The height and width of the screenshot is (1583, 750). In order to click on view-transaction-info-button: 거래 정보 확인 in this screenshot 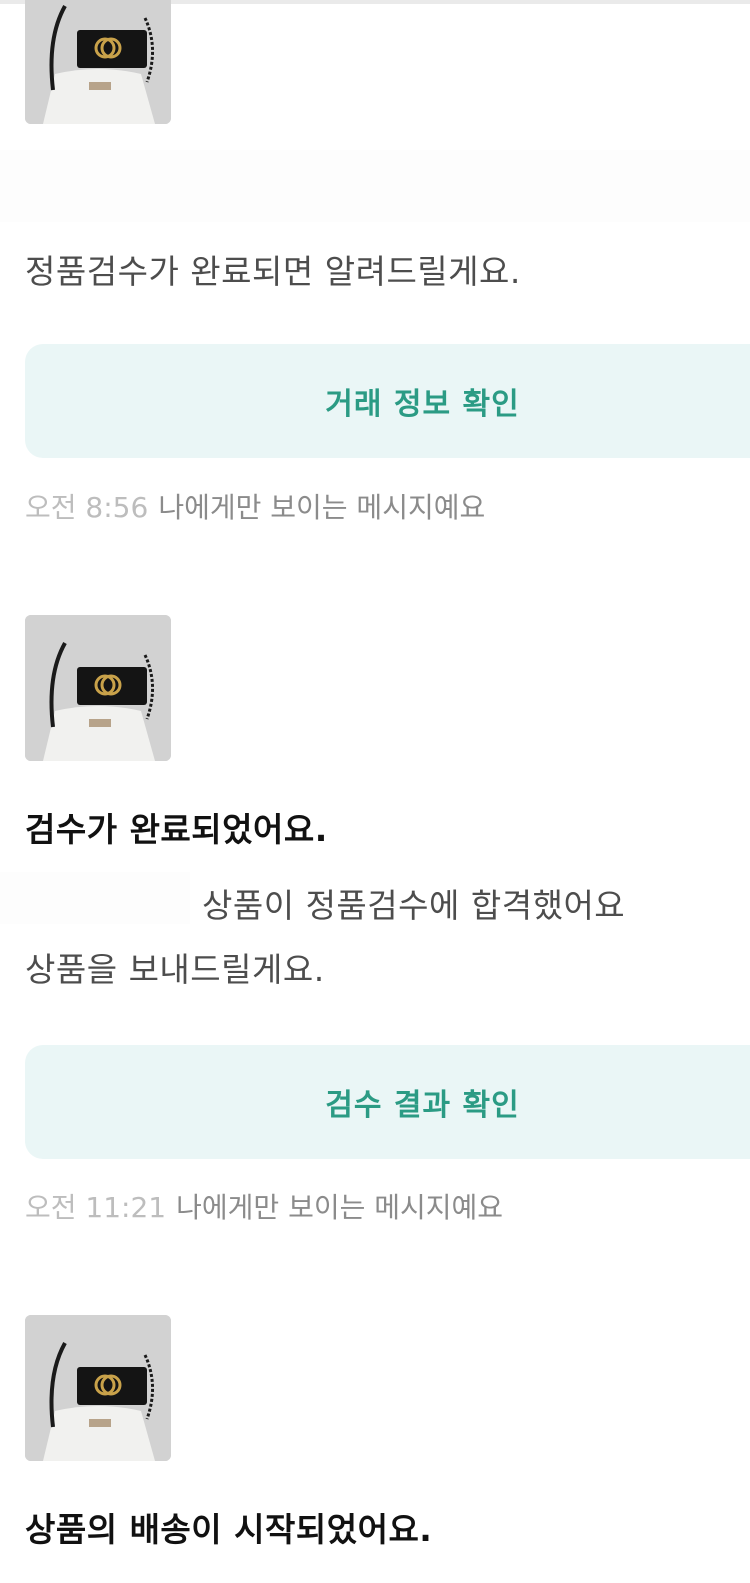, I will do `click(387, 401)`.